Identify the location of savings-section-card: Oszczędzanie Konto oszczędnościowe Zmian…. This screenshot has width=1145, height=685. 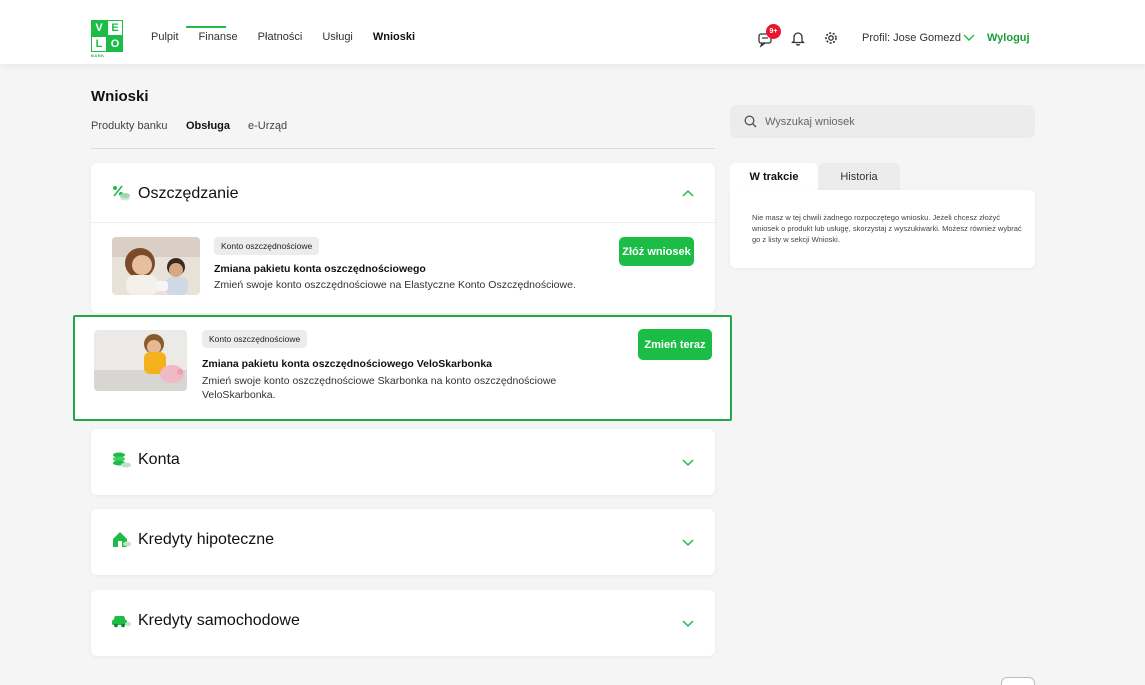
(403, 238).